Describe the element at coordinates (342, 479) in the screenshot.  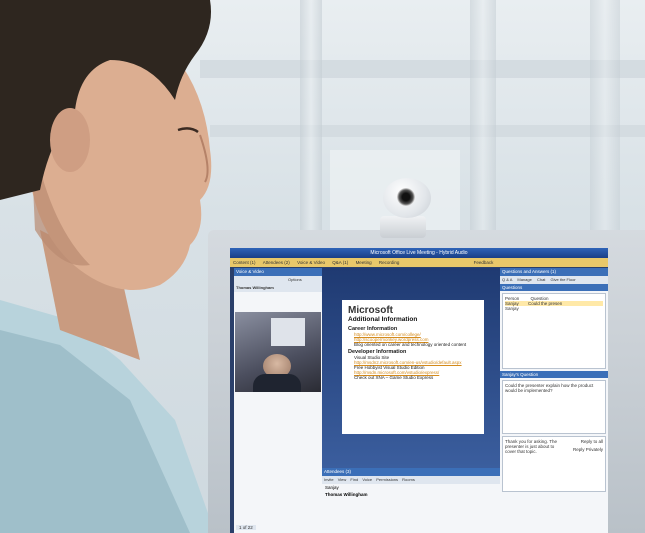
I see `tool-view: View` at that location.